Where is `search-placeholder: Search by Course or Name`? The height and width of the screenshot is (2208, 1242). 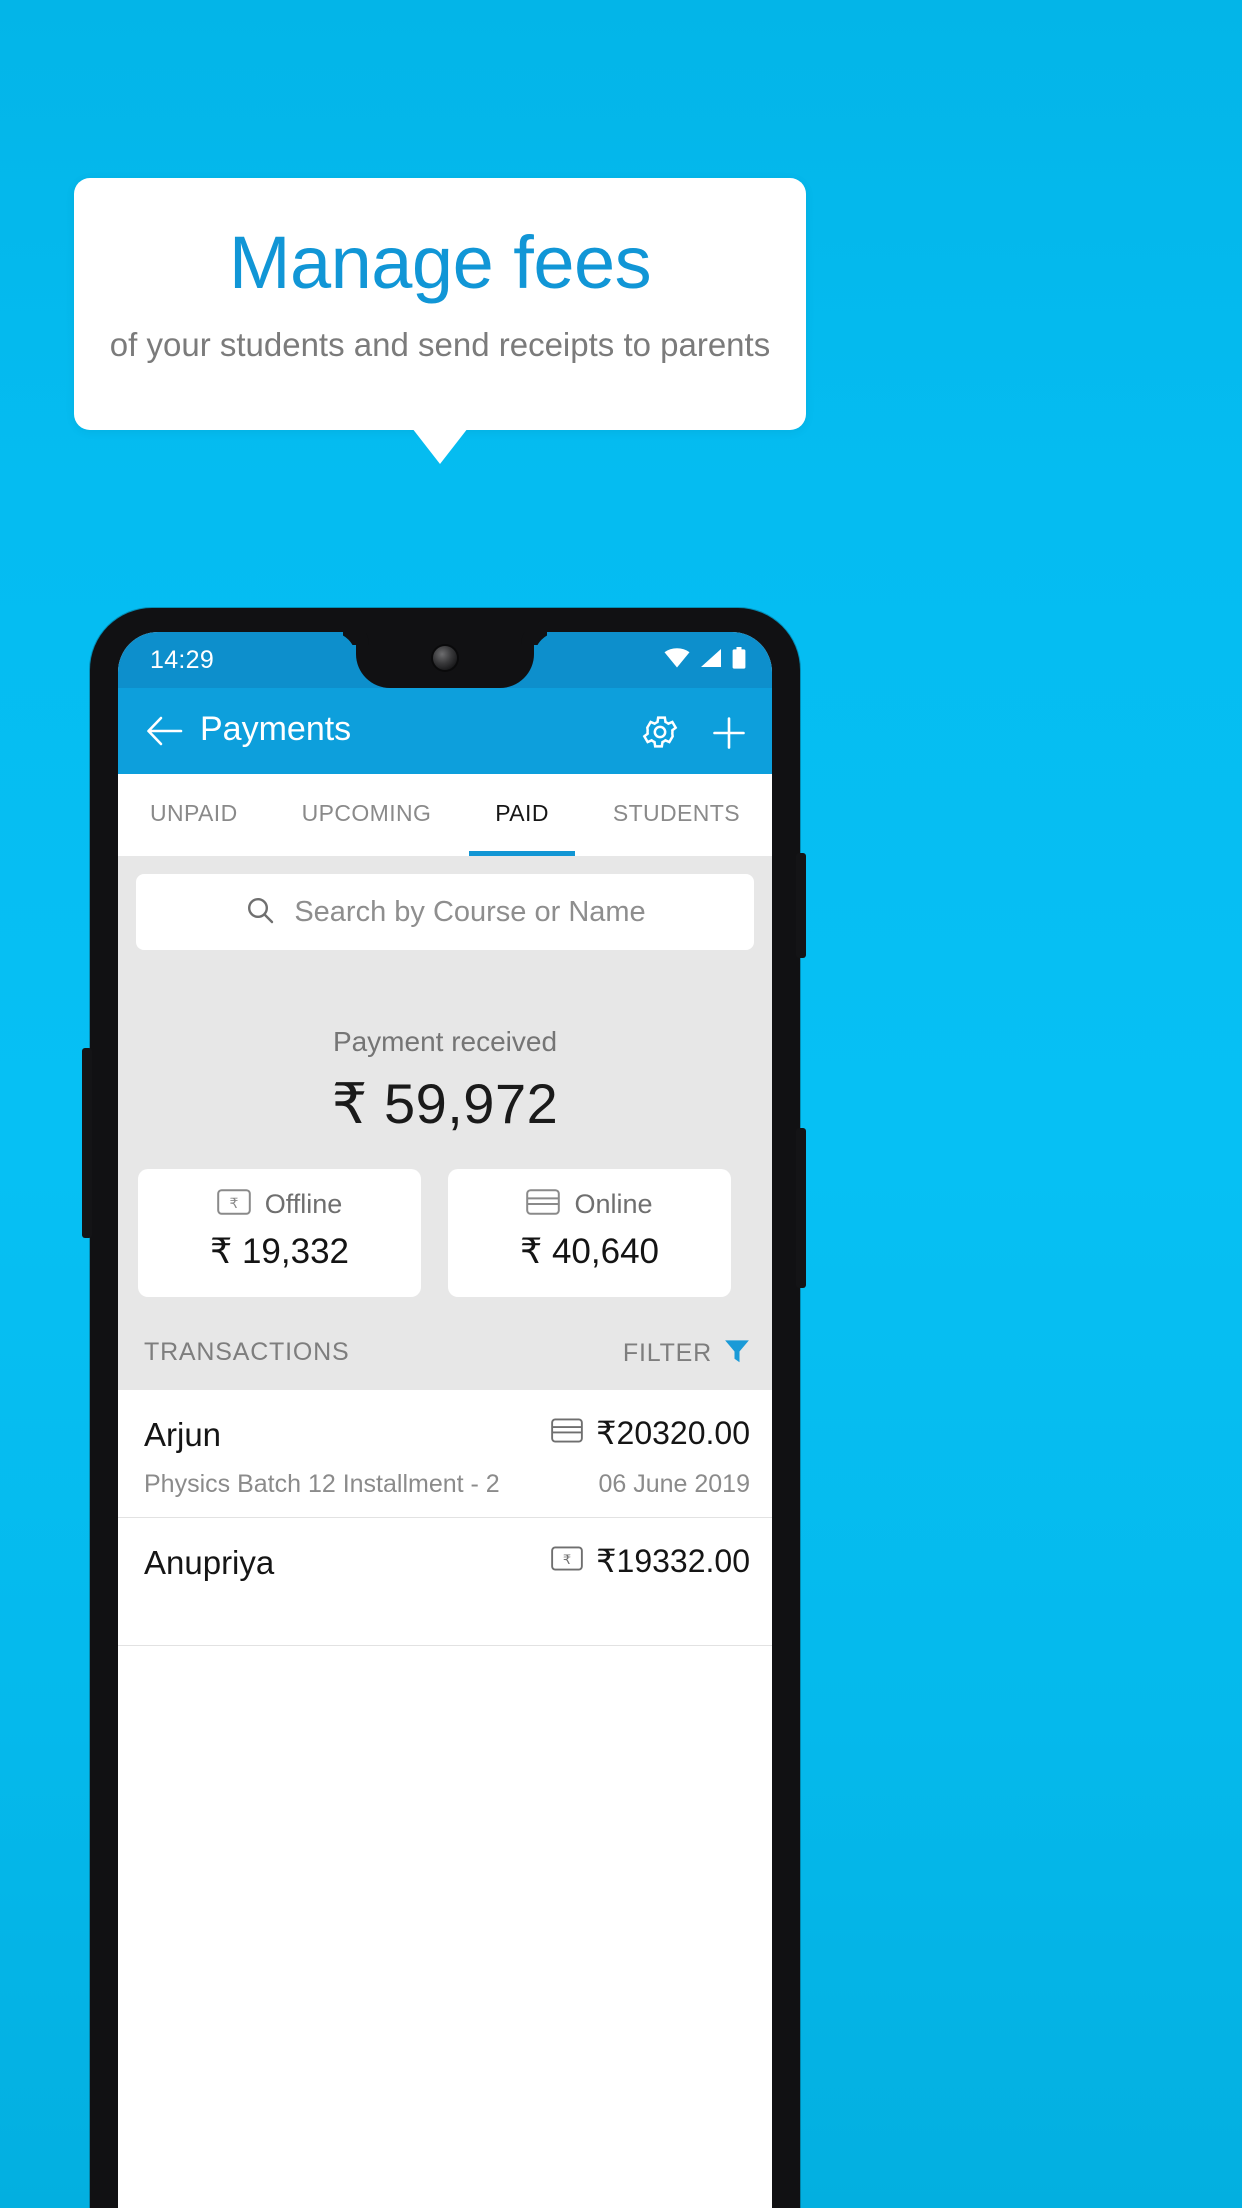
search-placeholder: Search by Course or Name is located at coordinates (470, 911).